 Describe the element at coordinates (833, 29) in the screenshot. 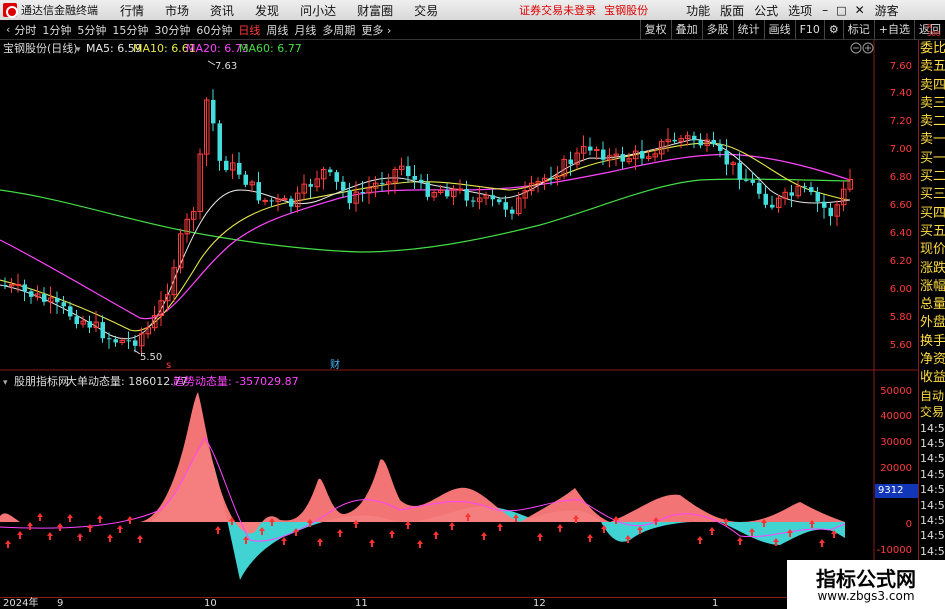

I see `gear-icon: ⚙` at that location.